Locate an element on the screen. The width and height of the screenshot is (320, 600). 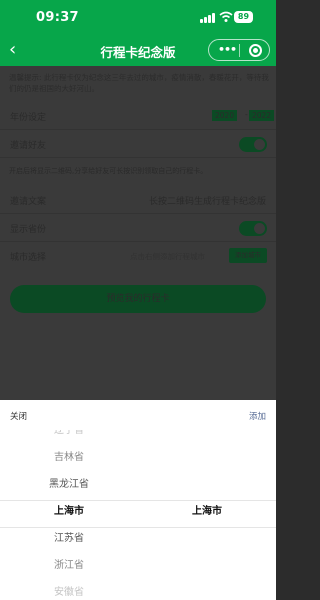
invite-row: 邀请好友 is located at coordinates (138, 144).